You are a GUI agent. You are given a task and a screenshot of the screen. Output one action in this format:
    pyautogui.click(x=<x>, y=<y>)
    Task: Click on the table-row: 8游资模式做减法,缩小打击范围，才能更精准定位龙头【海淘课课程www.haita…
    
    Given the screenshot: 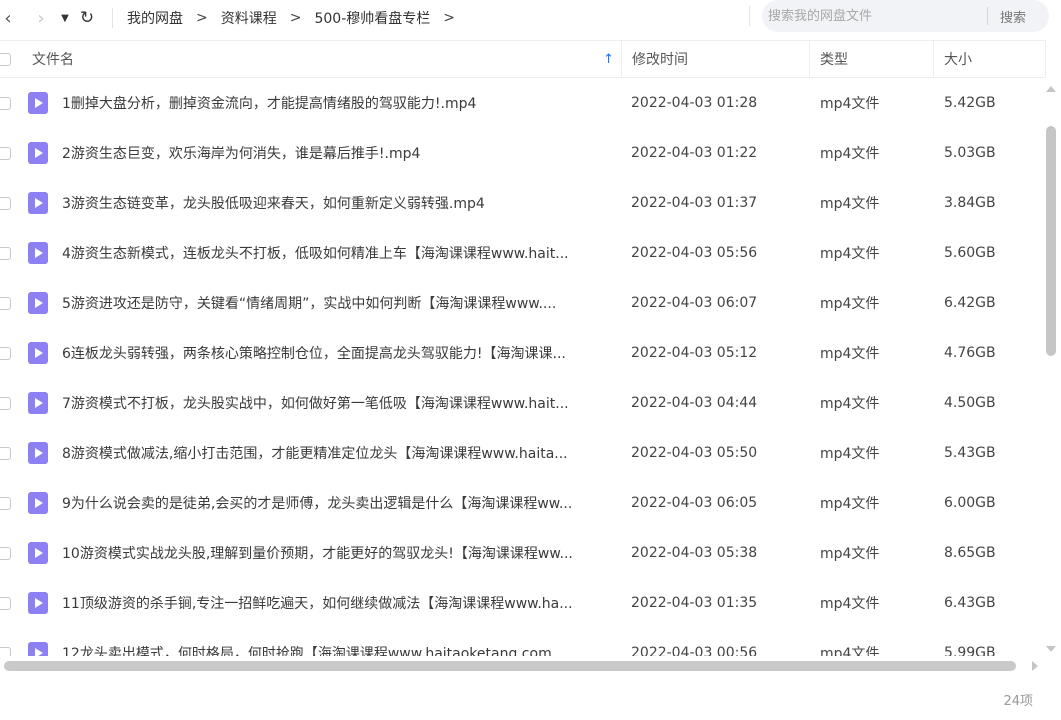 What is the action you would take?
    pyautogui.click(x=521, y=453)
    